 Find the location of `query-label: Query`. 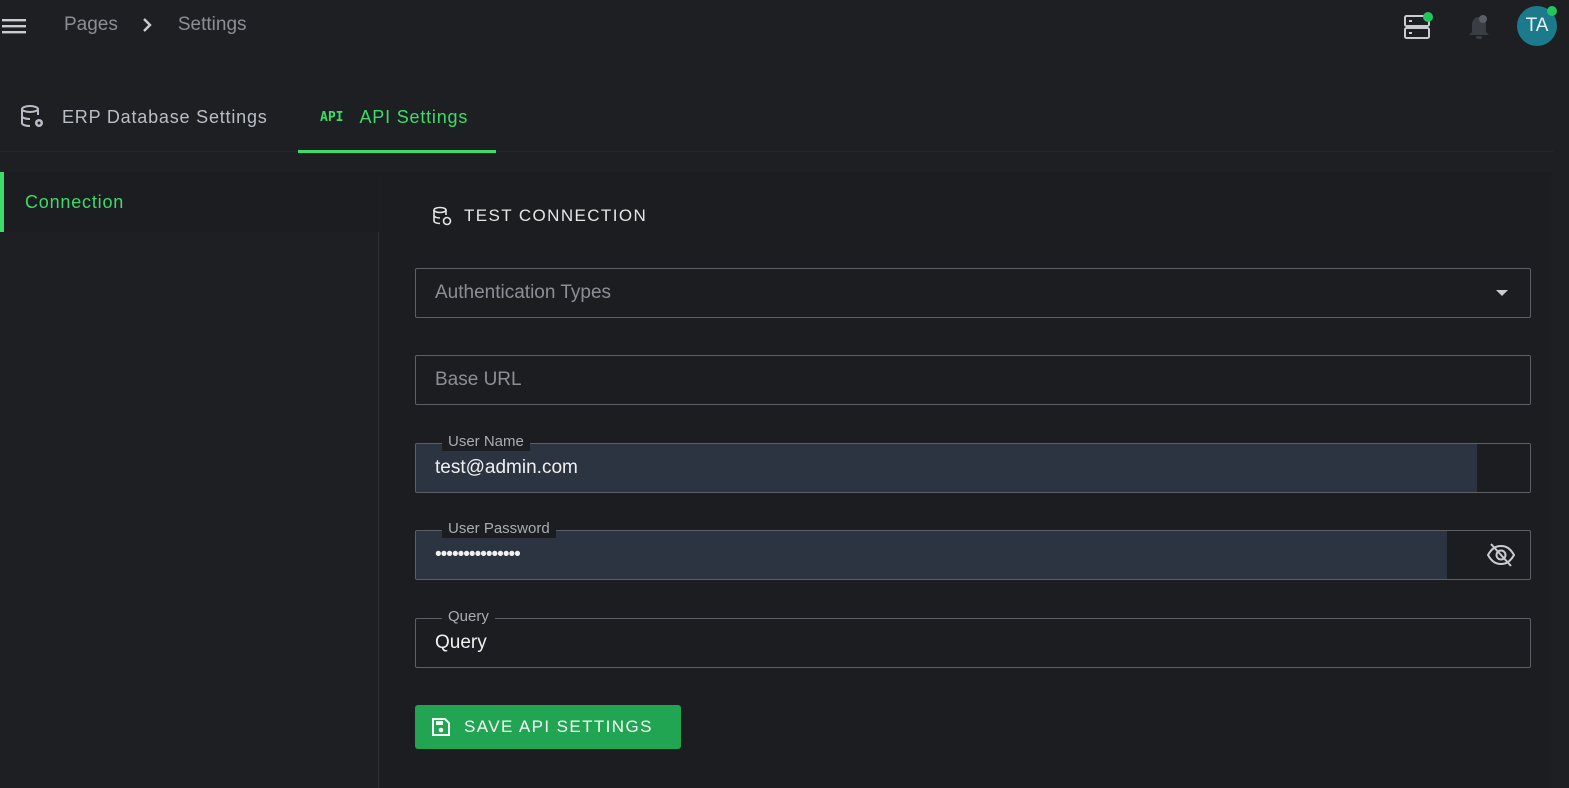

query-label: Query is located at coordinates (468, 617).